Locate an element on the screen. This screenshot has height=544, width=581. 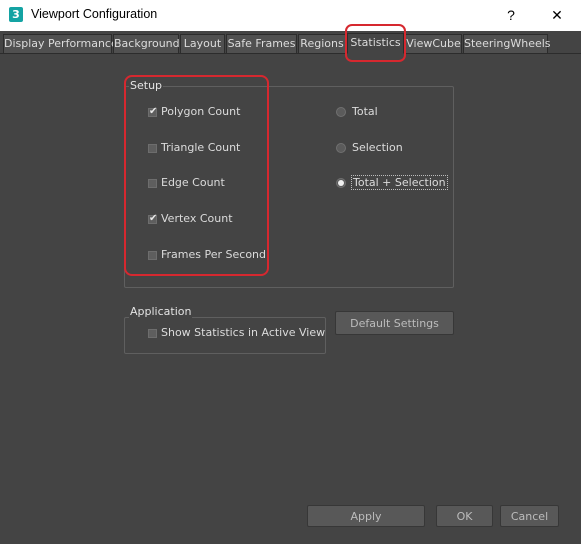
show-statistics-checkbox: Show Statistics in Active View is located at coordinates (236, 333).